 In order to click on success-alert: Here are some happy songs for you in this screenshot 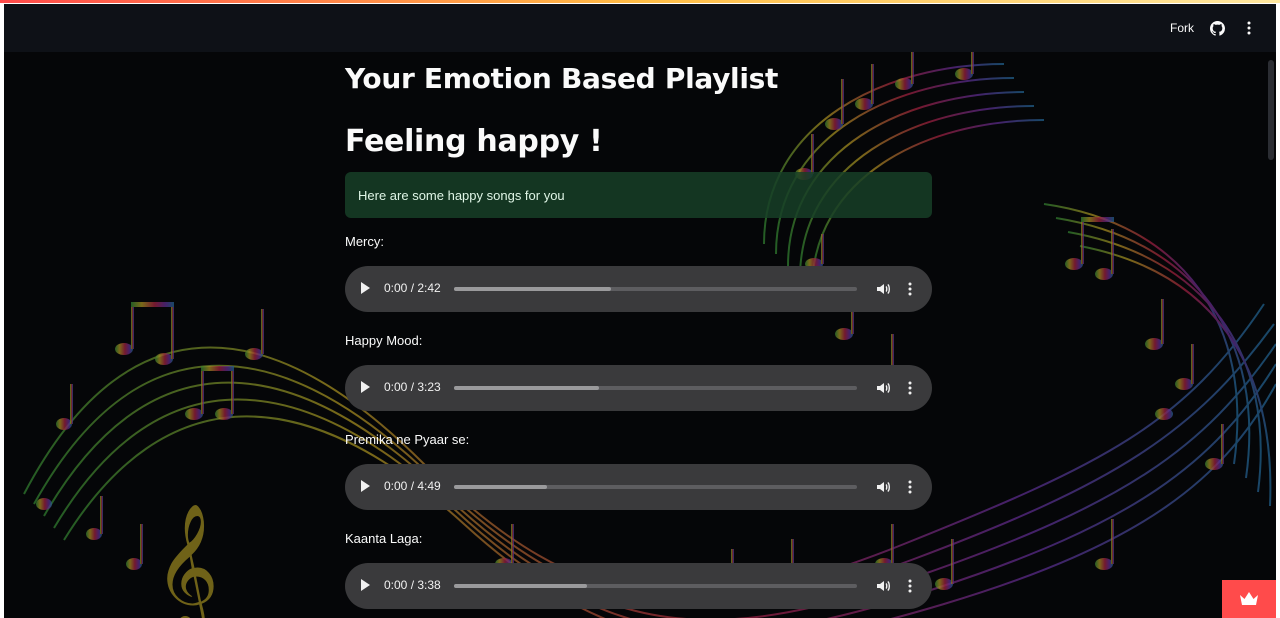, I will do `click(638, 195)`.